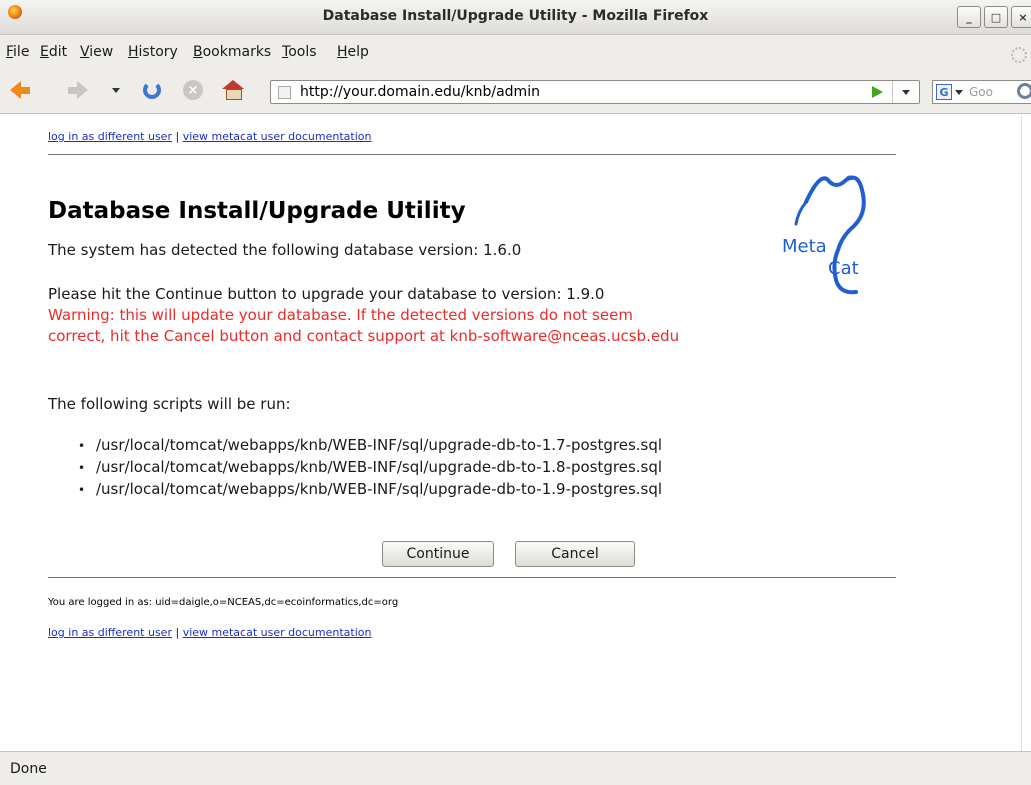  What do you see at coordinates (17, 52) in the screenshot?
I see `menu-file: File` at bounding box center [17, 52].